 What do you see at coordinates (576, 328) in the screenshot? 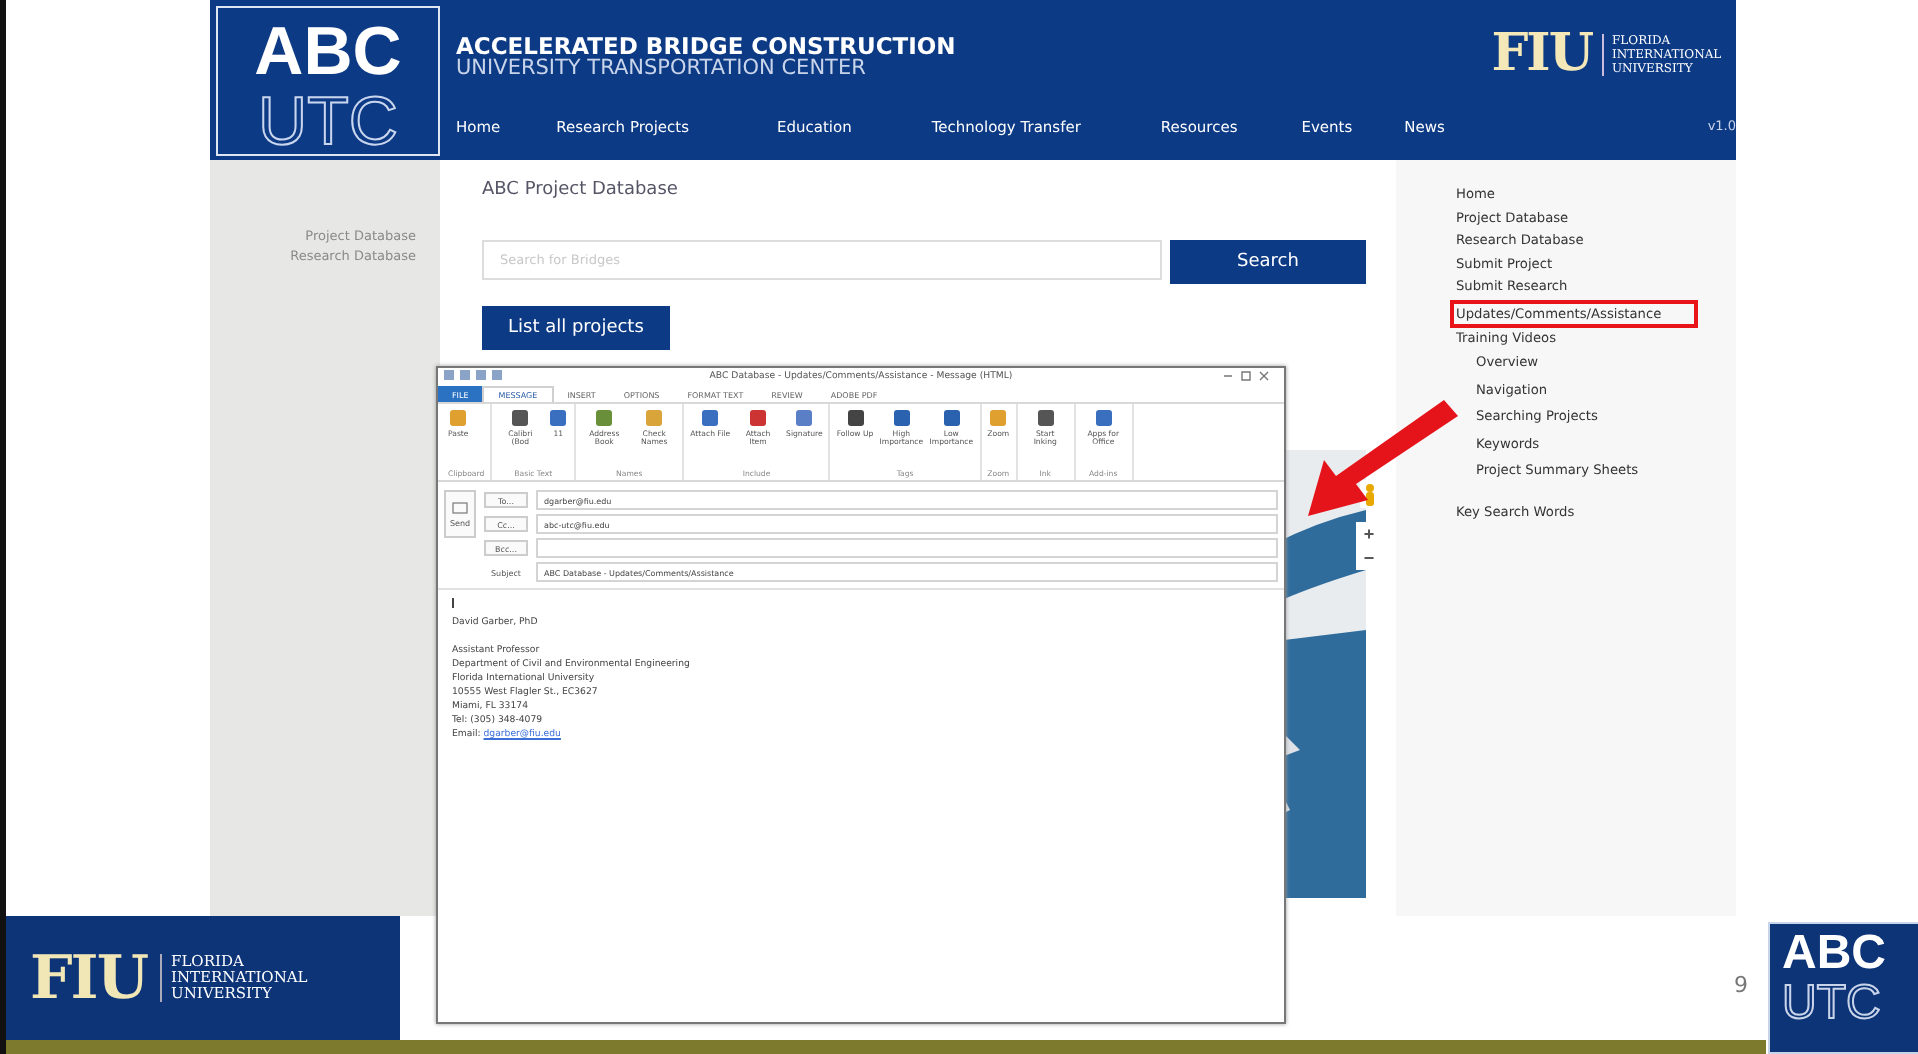
I see `list-projects-button: List all projects` at bounding box center [576, 328].